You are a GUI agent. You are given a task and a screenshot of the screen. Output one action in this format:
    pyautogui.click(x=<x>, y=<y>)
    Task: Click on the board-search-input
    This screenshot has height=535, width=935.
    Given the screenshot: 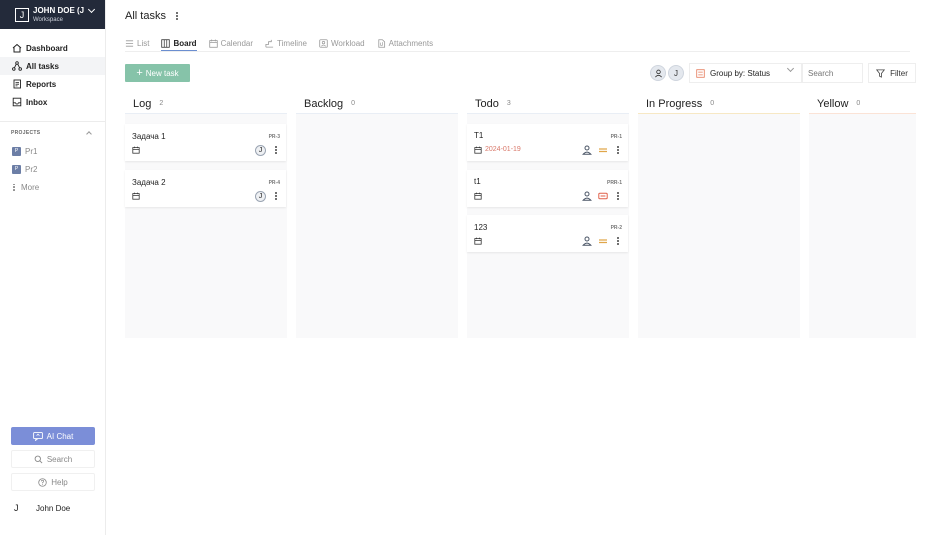 What is the action you would take?
    pyautogui.click(x=832, y=73)
    